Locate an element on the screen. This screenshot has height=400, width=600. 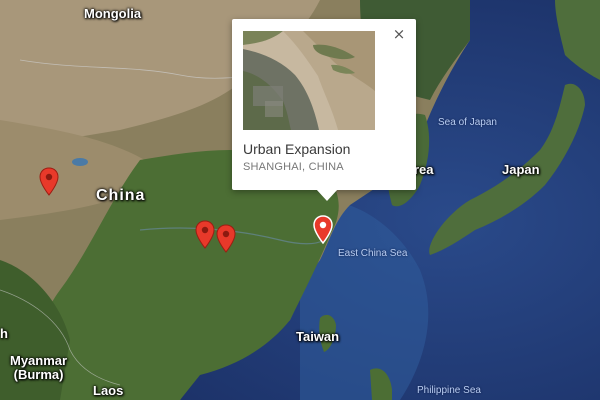
info-subtitle: SHANGHAI, CHINA is located at coordinates (293, 167).